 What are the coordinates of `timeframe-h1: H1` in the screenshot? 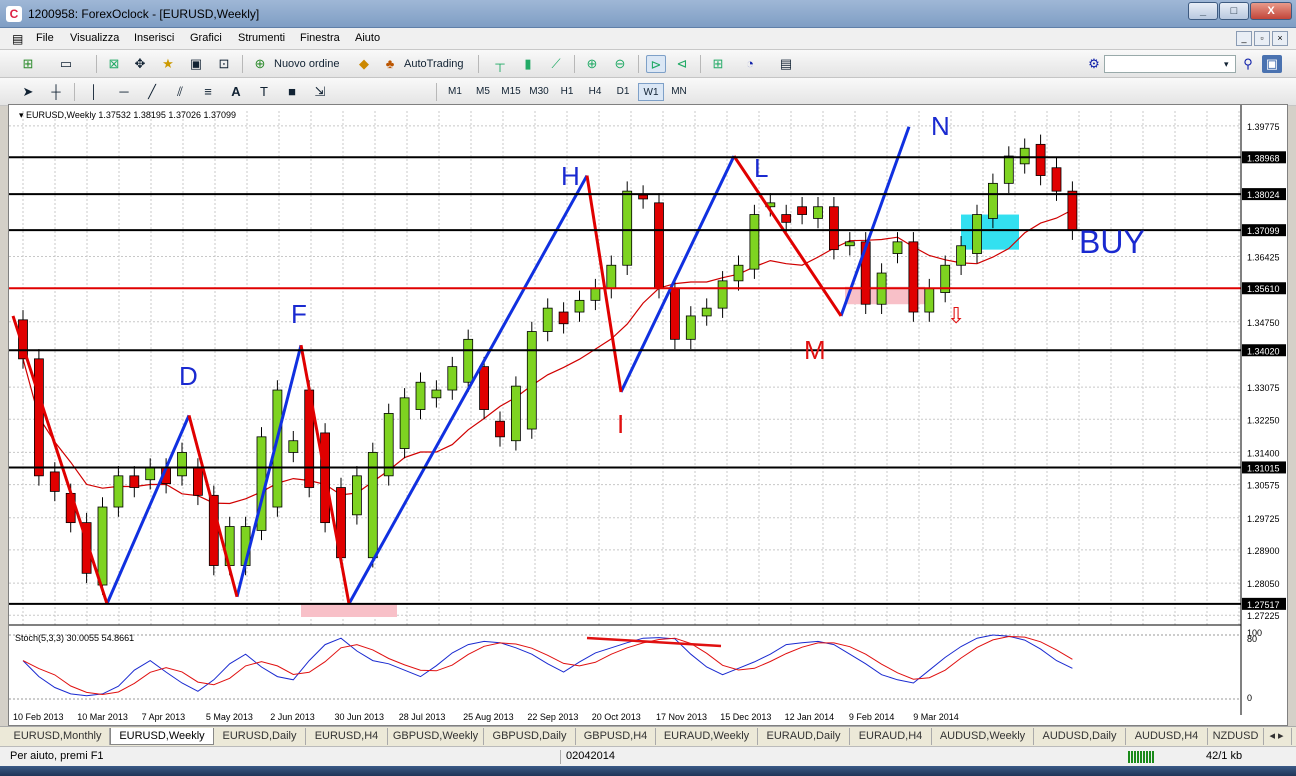 It's located at (567, 92).